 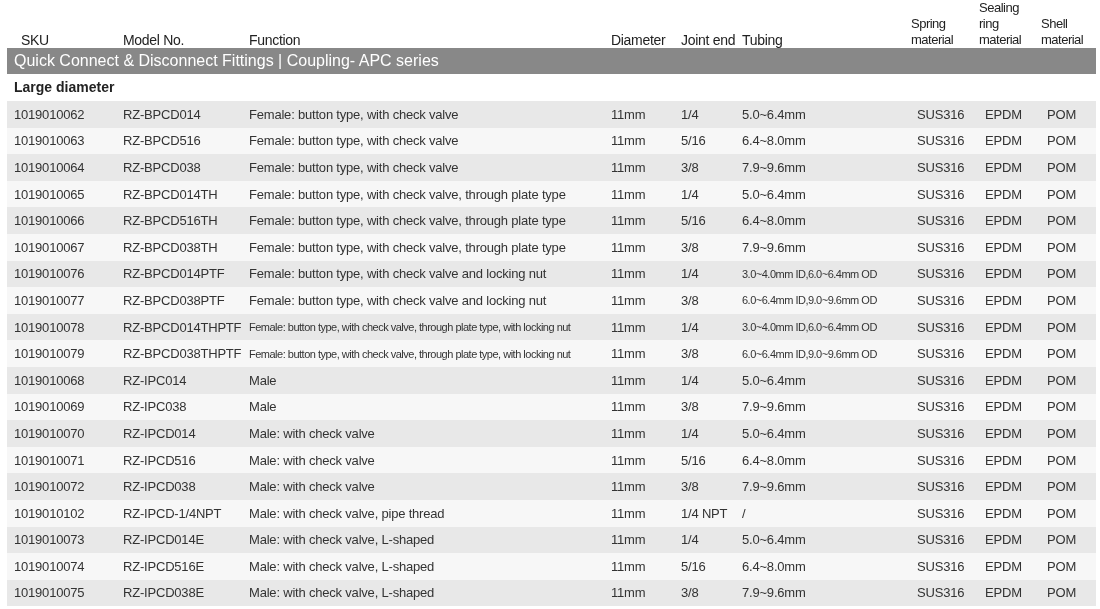 I want to click on column-header: Model No., so click(x=154, y=41).